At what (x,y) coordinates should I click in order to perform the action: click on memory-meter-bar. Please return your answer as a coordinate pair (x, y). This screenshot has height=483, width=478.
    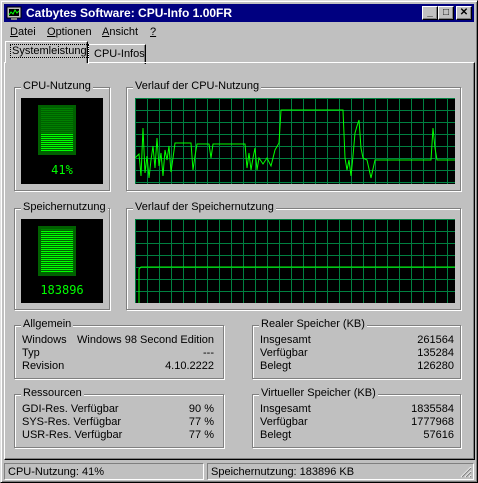
    Looking at the image, I should click on (57, 251).